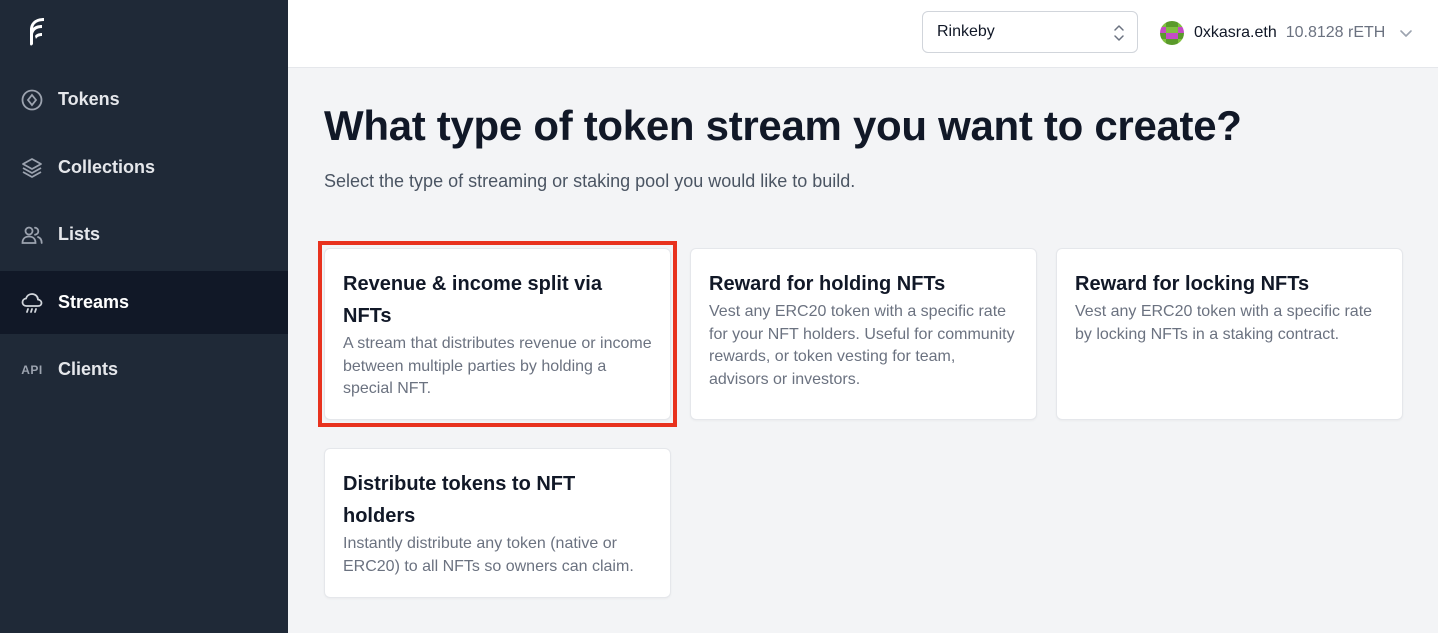 The height and width of the screenshot is (633, 1438). Describe the element at coordinates (827, 284) in the screenshot. I see `card-title: Reward for holding NFTs` at that location.